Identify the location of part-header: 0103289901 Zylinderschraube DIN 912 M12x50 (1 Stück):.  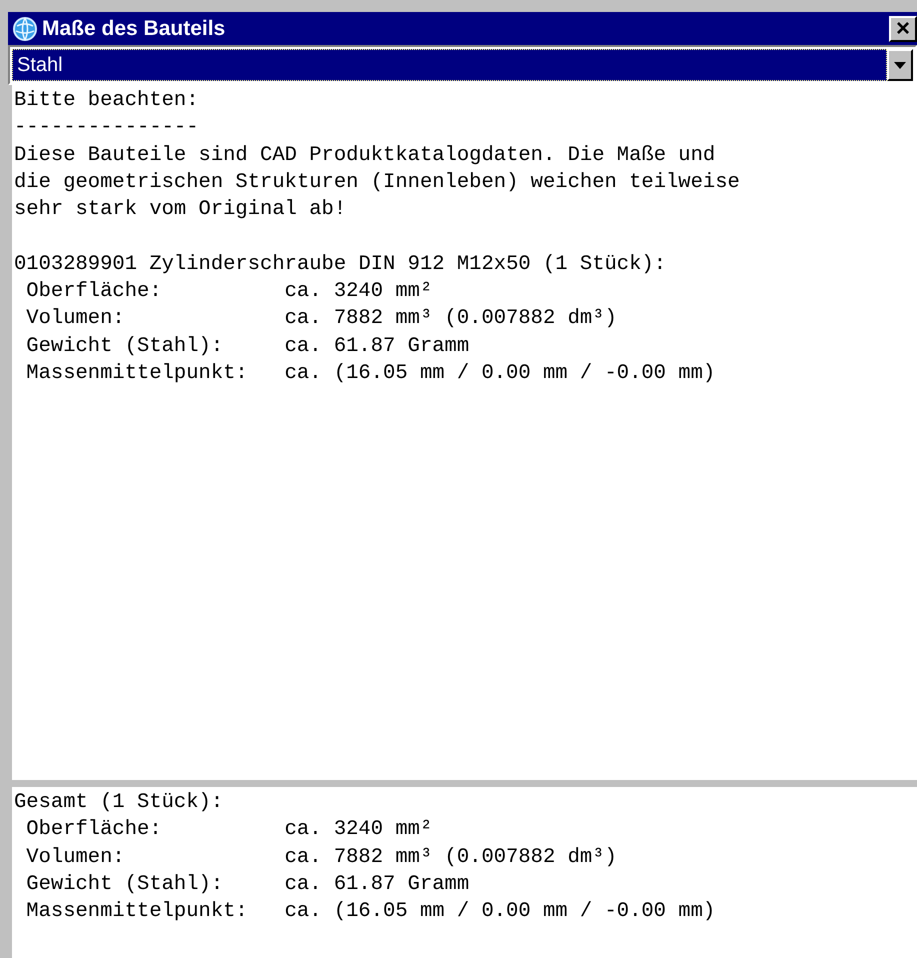
(341, 265).